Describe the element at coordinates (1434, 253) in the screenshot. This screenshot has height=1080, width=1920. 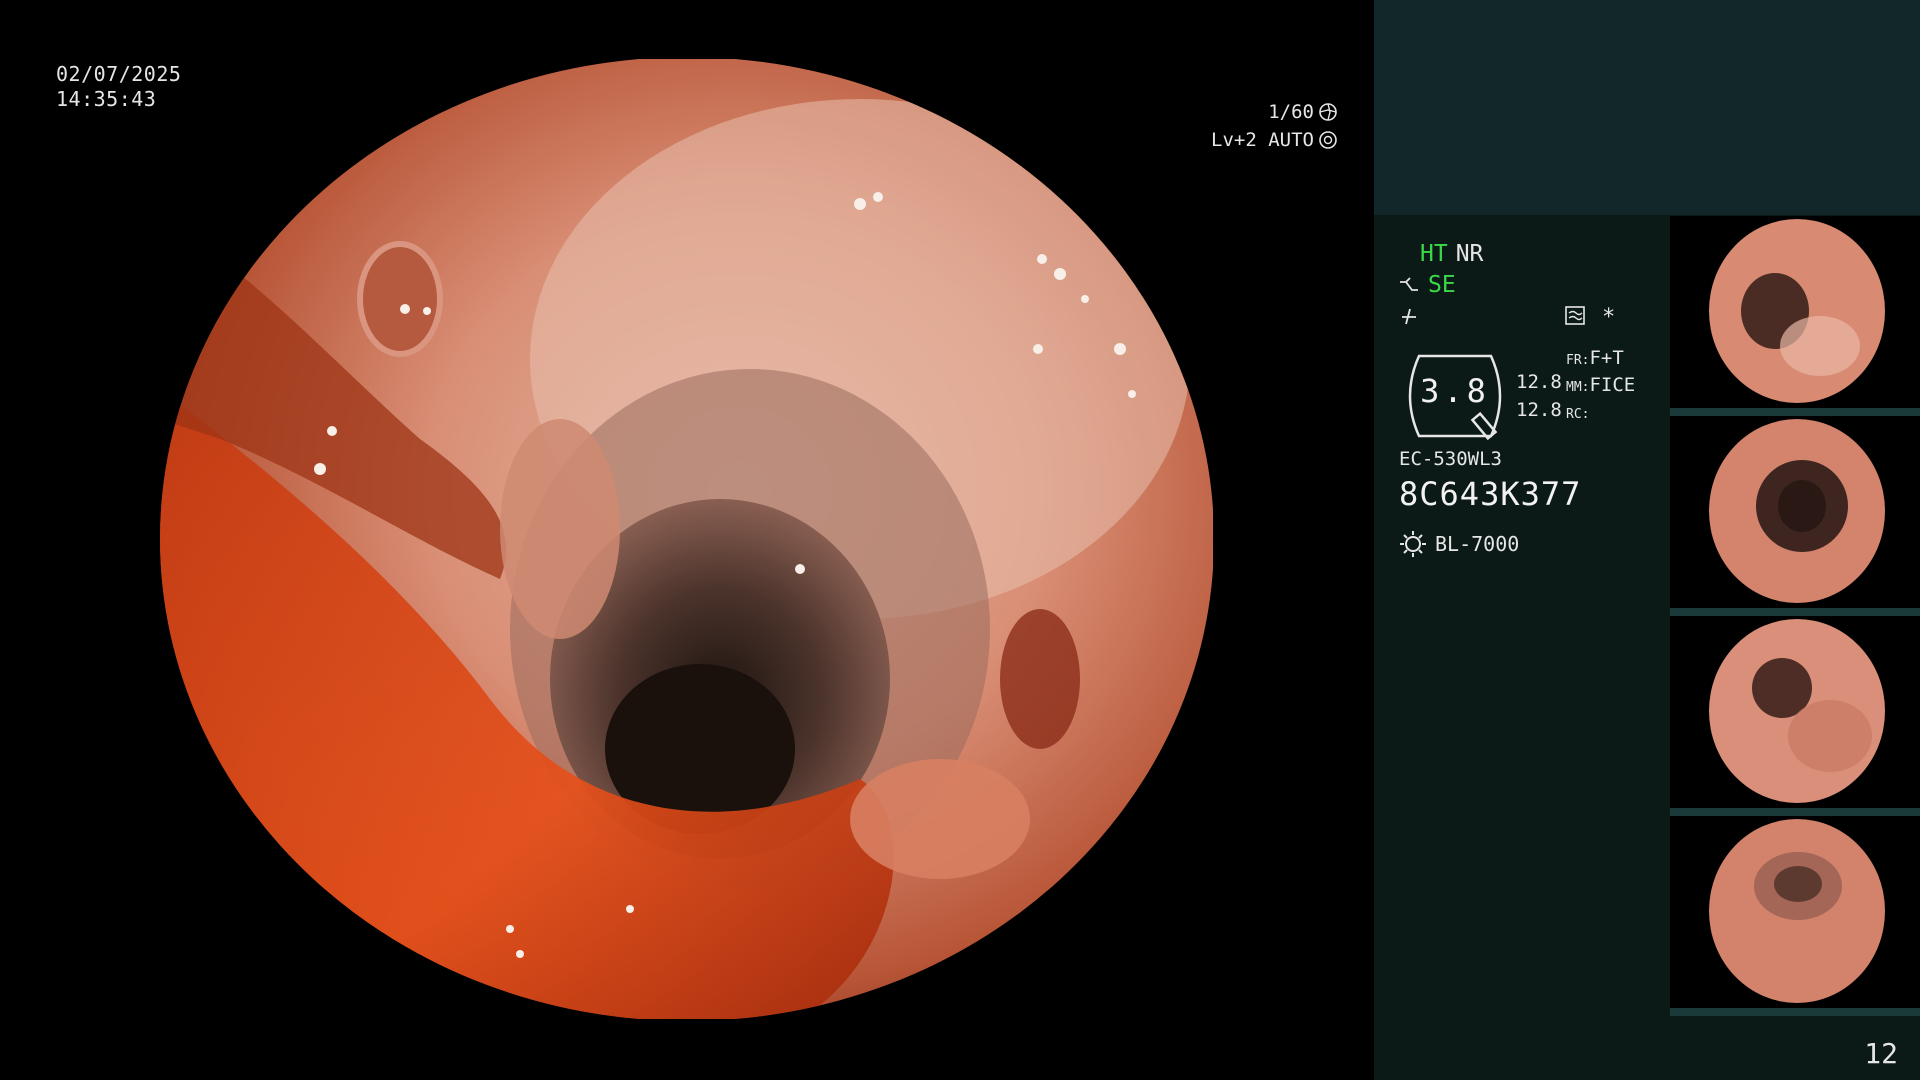
I see `ht-indicator: HT` at that location.